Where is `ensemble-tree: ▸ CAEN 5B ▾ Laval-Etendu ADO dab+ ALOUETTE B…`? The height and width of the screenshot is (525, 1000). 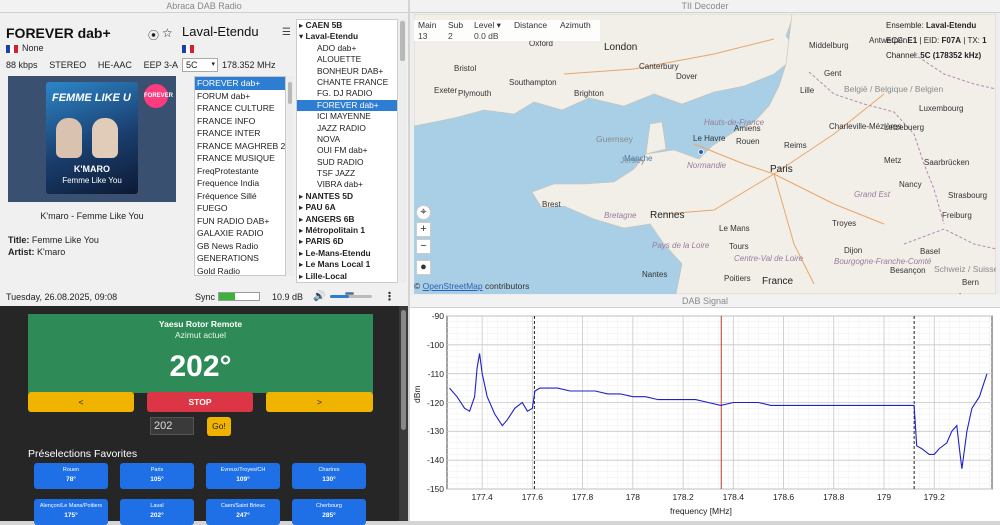
ensemble-tree: ▸ CAEN 5B ▾ Laval-Etendu ADO dab+ ALOUETTE B… is located at coordinates (347, 151).